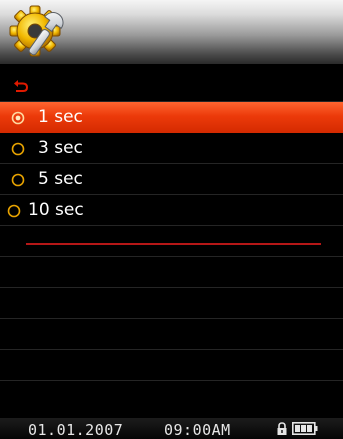 Image resolution: width=343 pixels, height=439 pixels. I want to click on lock-icon, so click(282, 428).